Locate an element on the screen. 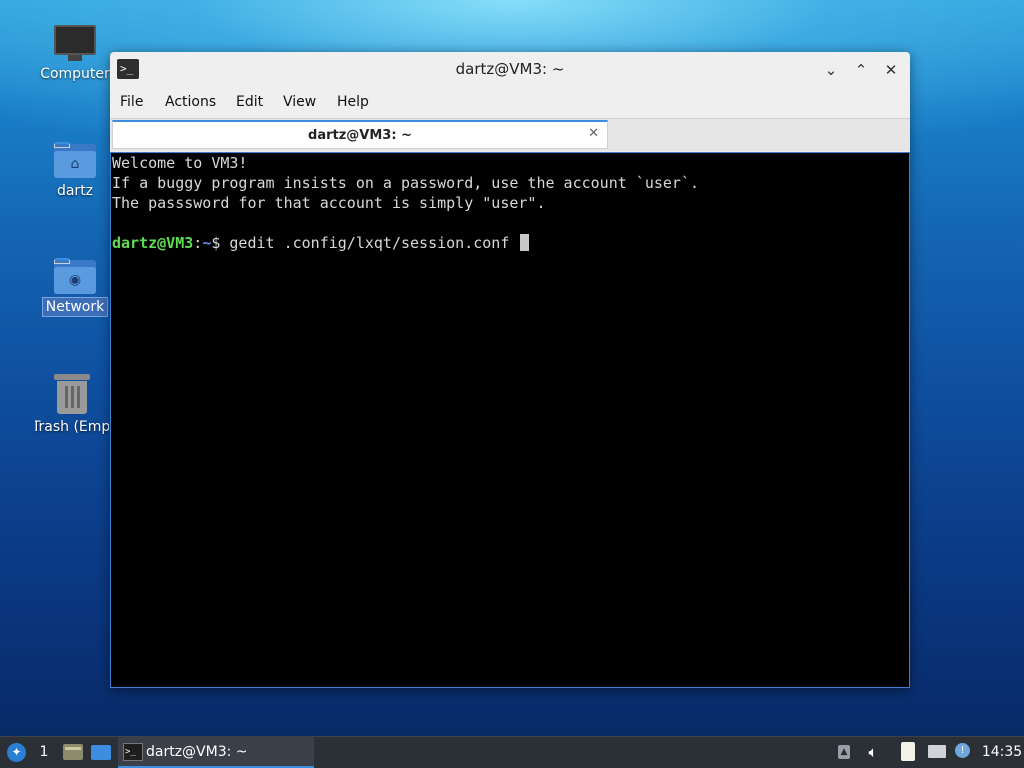 This screenshot has height=768, width=1024. tab-bar: dartz@VM3: ~ ✕ is located at coordinates (510, 134).